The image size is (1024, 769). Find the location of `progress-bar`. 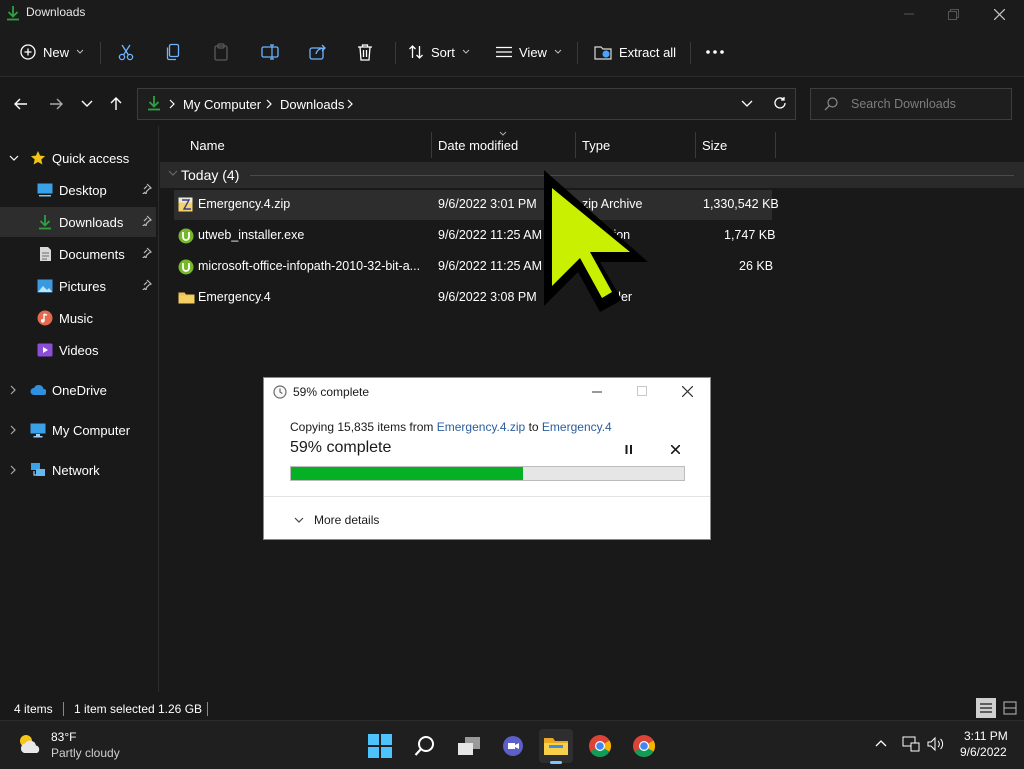

progress-bar is located at coordinates (487, 473).